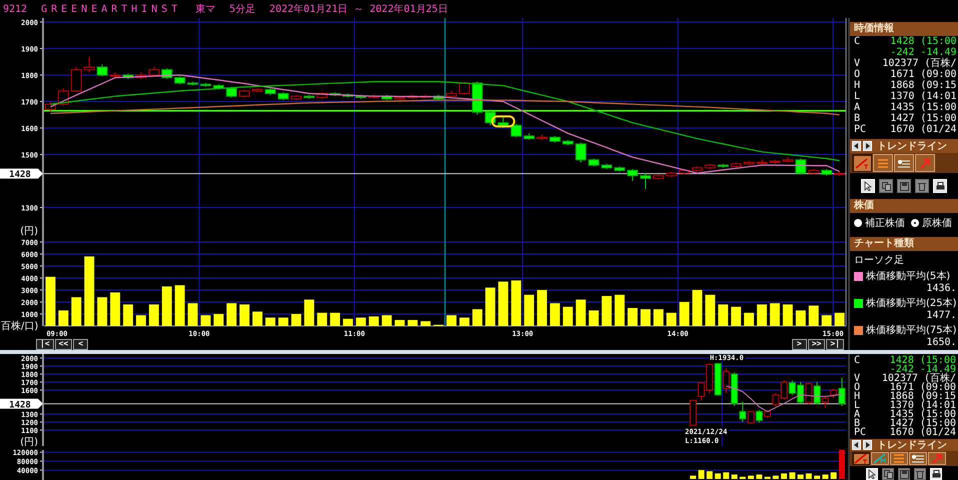  I want to click on legend-label: 株価移動平均(5本), so click(908, 276).